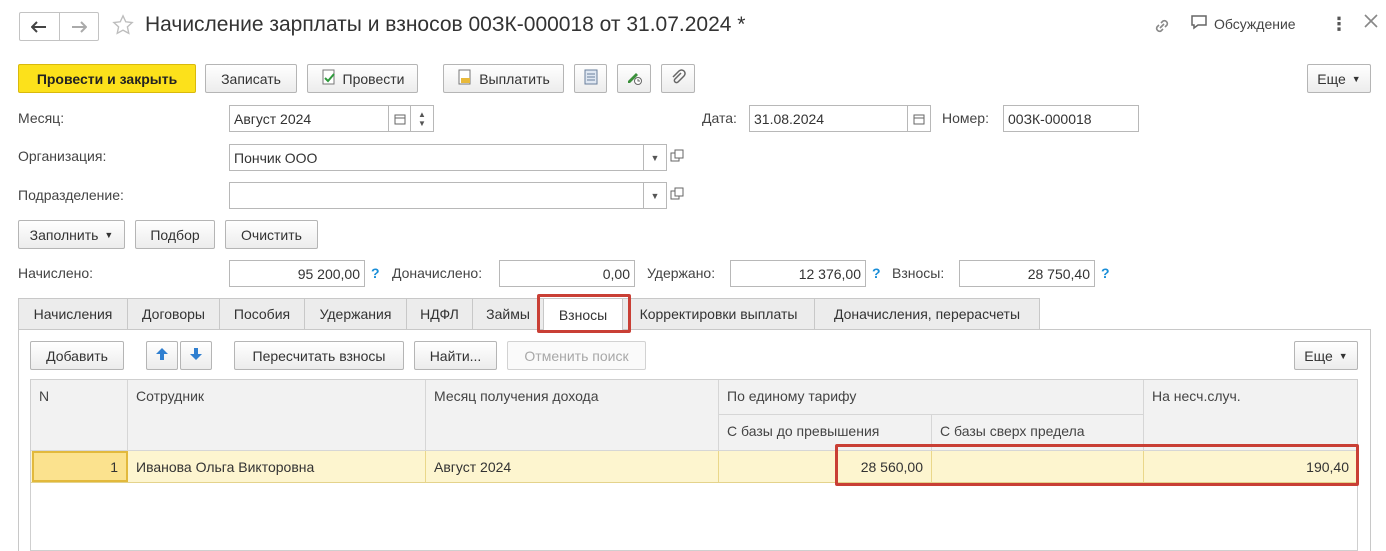  I want to click on recalc-contributions-button: Пересчитать взносы, so click(319, 355).